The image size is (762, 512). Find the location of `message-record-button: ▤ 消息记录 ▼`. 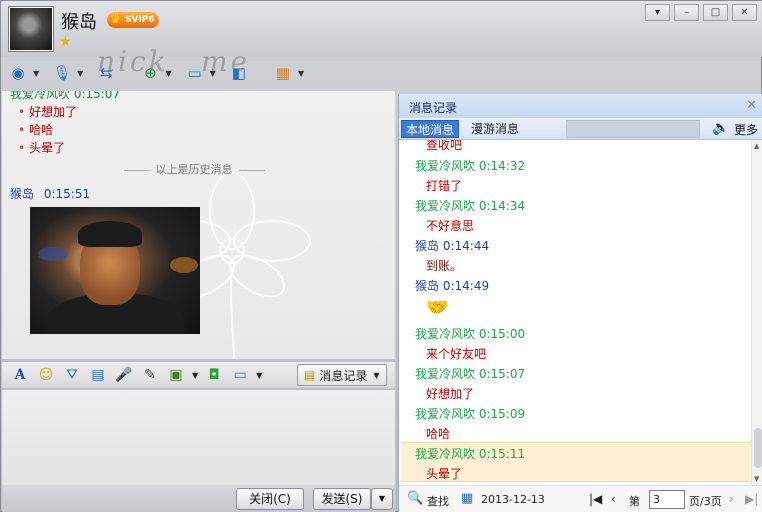

message-record-button: ▤ 消息记录 ▼ is located at coordinates (342, 375).